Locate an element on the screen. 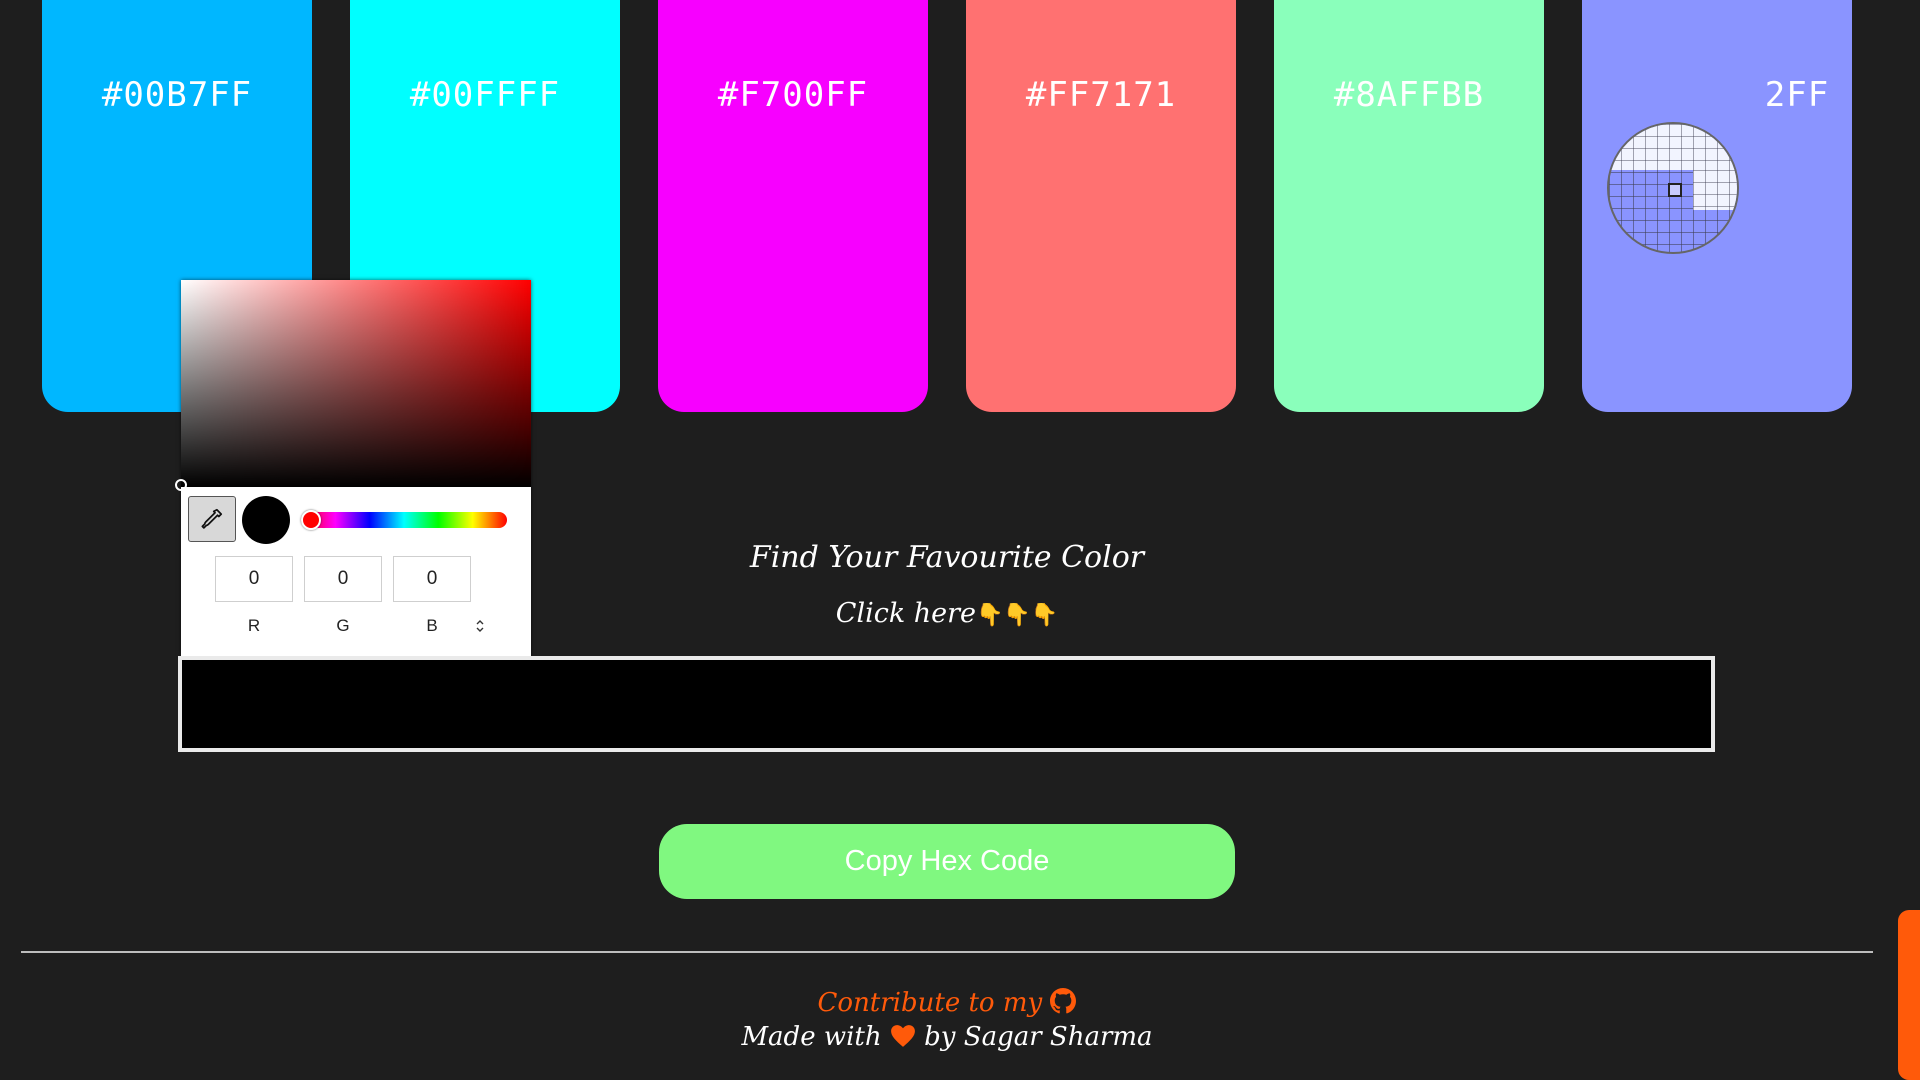 The height and width of the screenshot is (1080, 1920). click-here-text: Click here is located at coordinates (906, 613).